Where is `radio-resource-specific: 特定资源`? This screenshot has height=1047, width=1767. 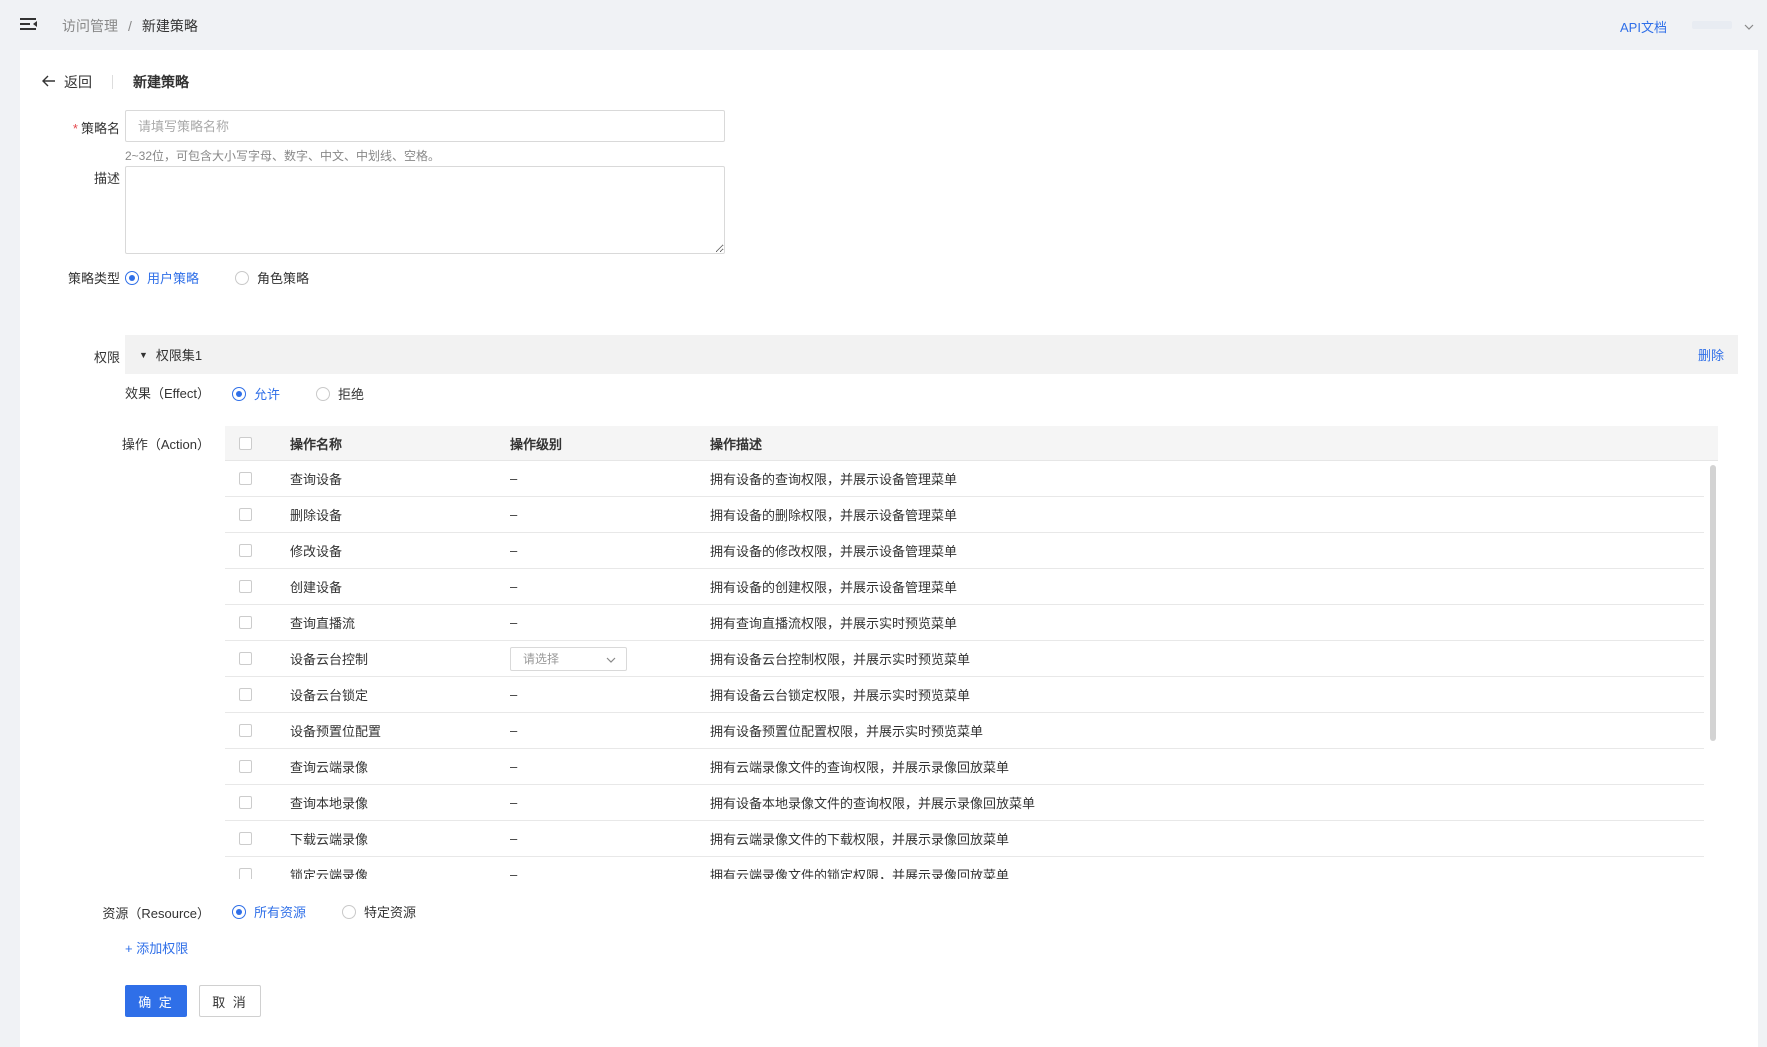
radio-resource-specific: 特定资源 is located at coordinates (379, 911).